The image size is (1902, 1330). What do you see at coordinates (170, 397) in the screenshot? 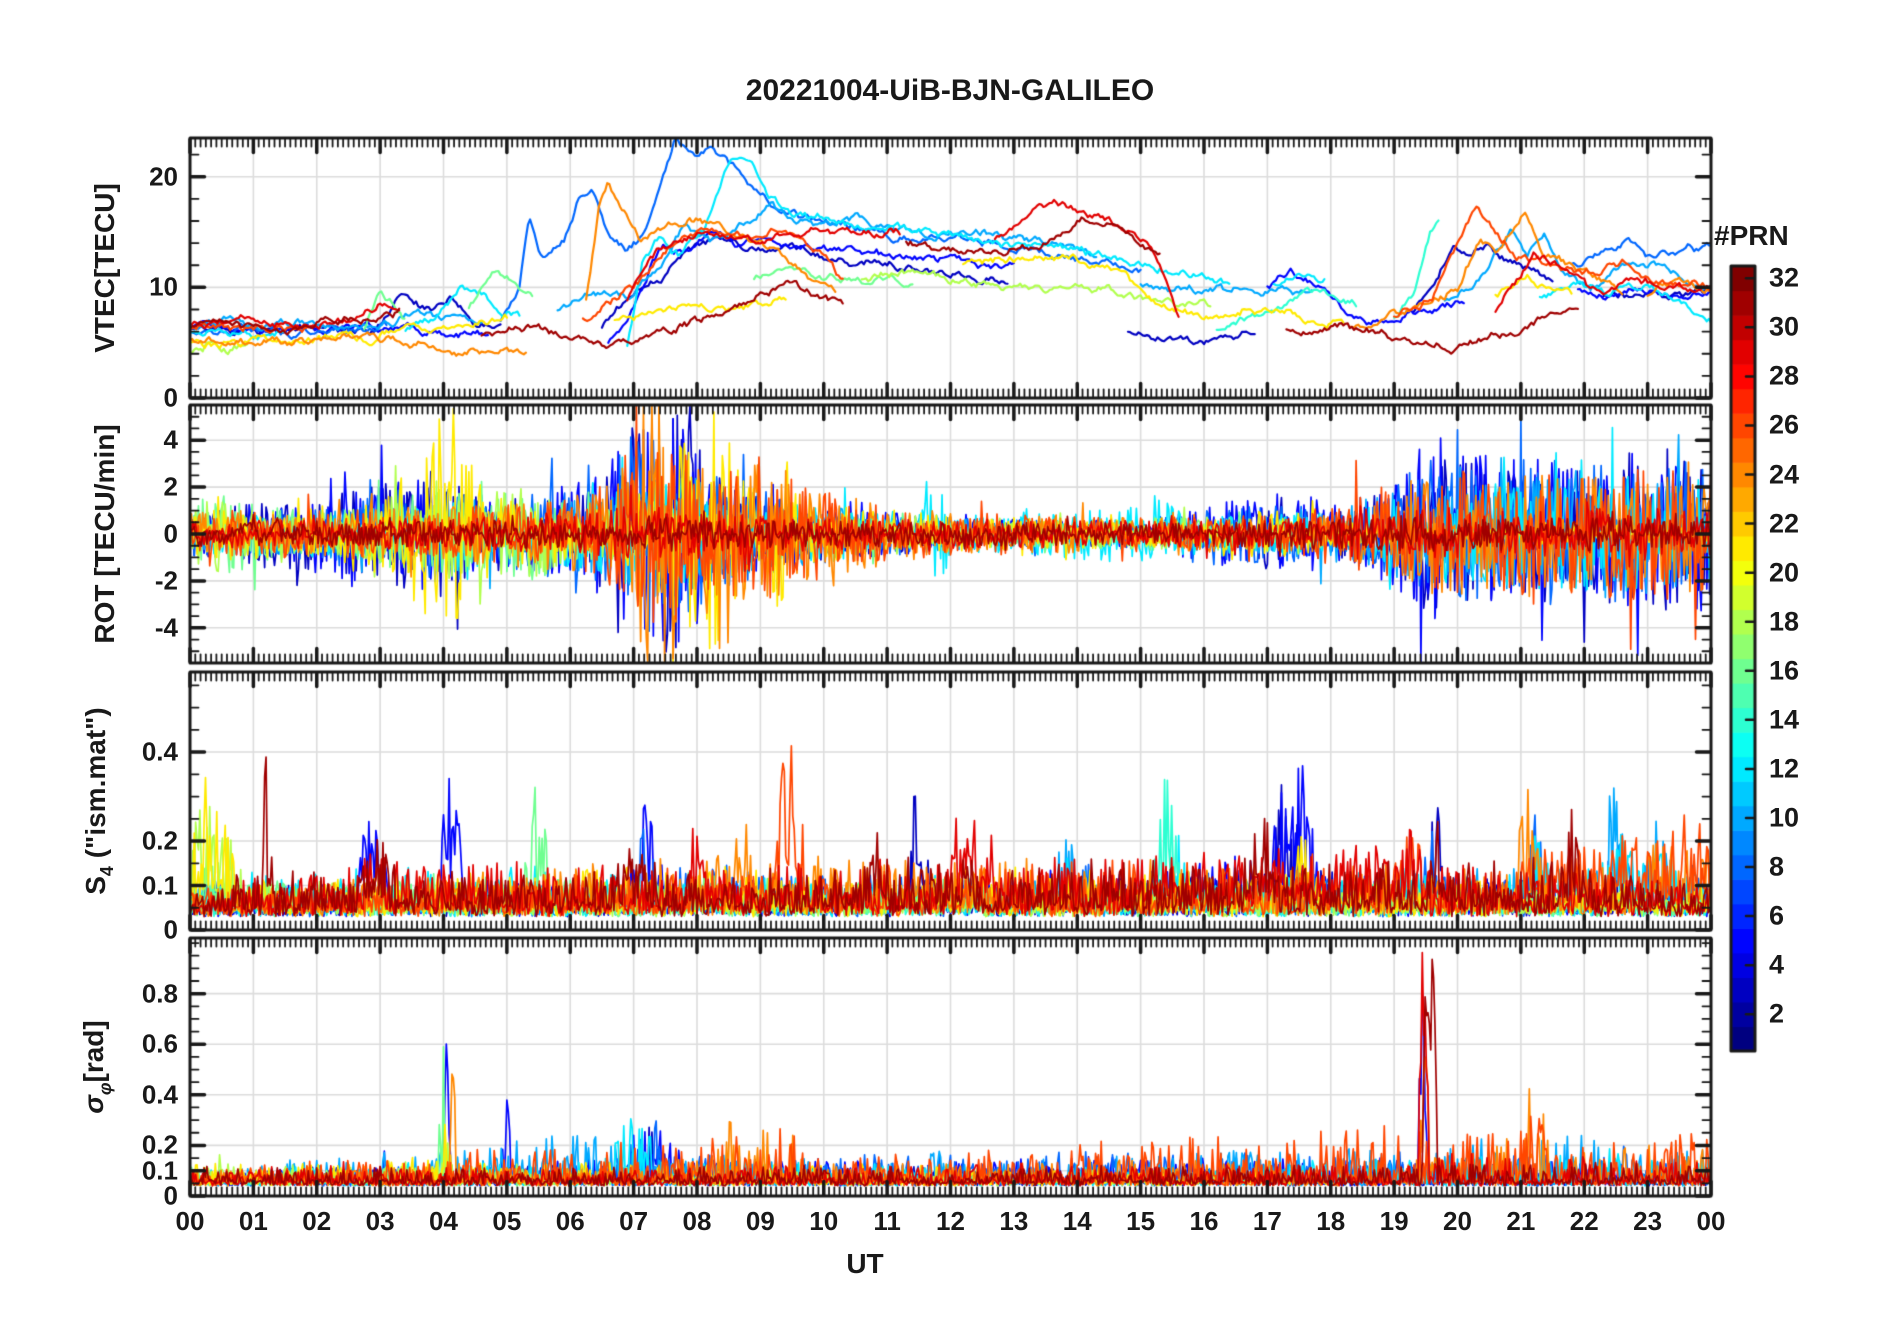
I see `y-tick-label-vtec: 0` at bounding box center [170, 397].